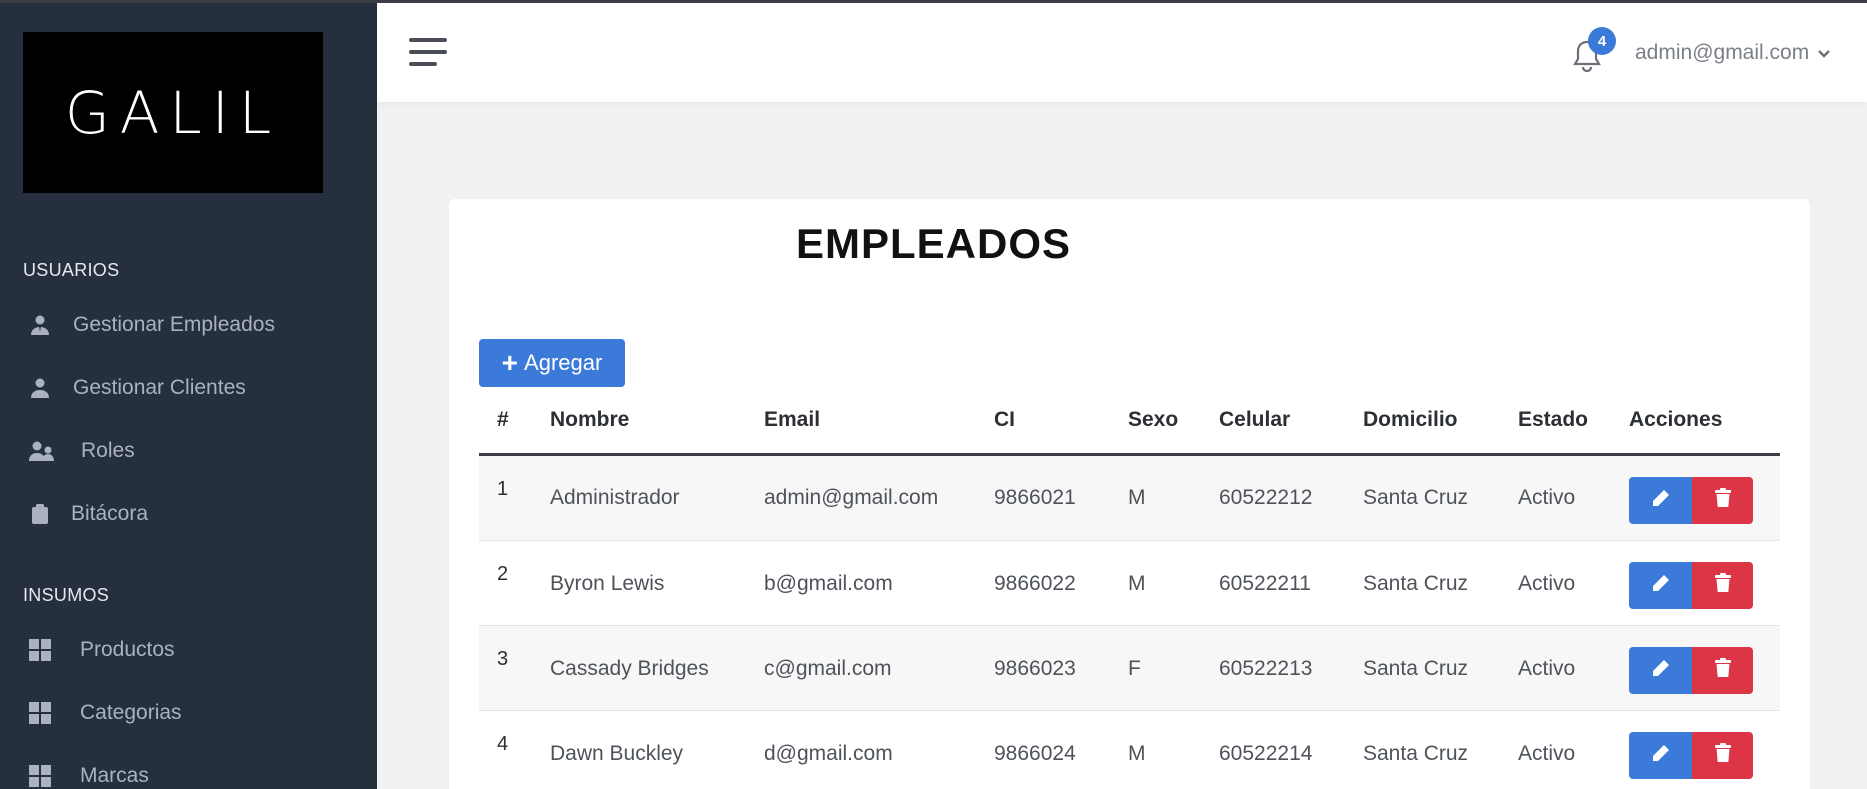 Image resolution: width=1867 pixels, height=789 pixels. Describe the element at coordinates (1255, 419) in the screenshot. I see `column-header: Celular` at that location.